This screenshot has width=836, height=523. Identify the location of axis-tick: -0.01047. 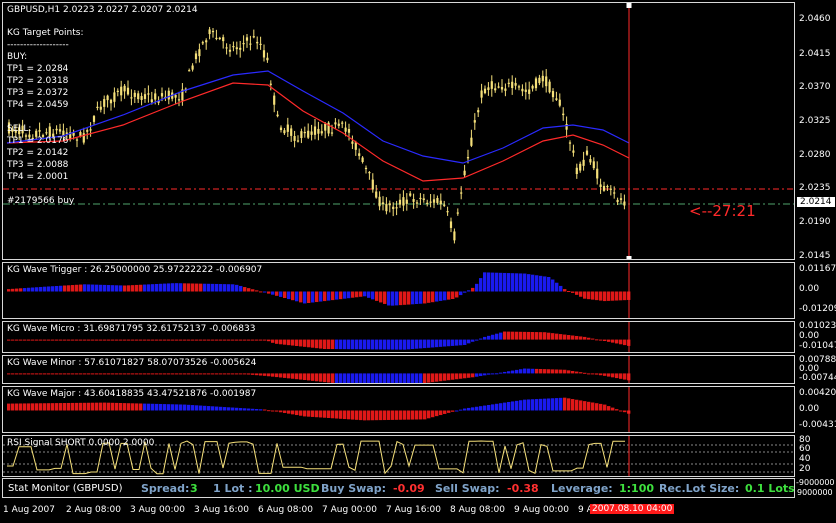
(817, 346).